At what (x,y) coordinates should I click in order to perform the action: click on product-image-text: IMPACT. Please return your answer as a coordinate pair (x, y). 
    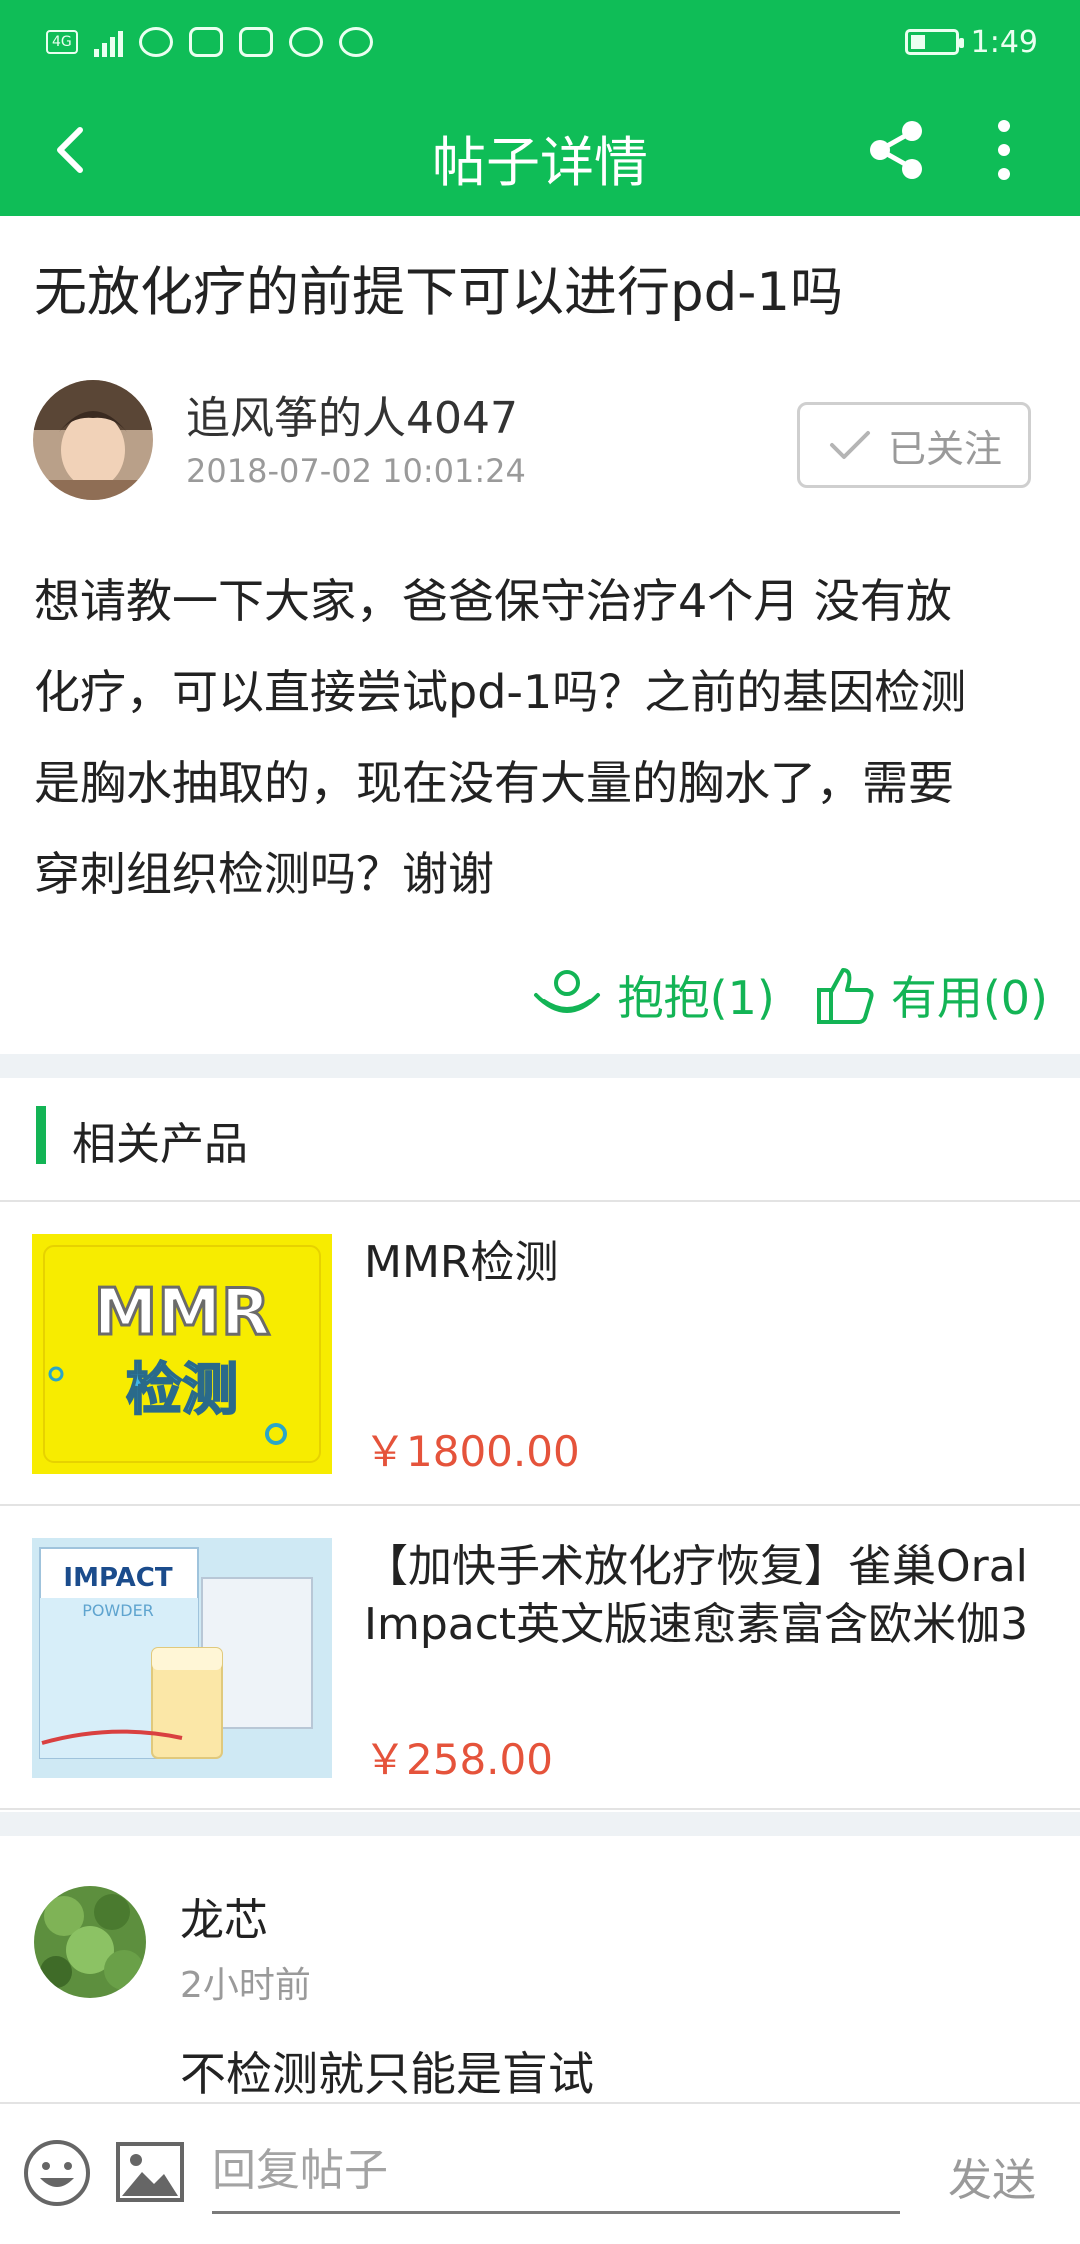
    Looking at the image, I should click on (117, 1578).